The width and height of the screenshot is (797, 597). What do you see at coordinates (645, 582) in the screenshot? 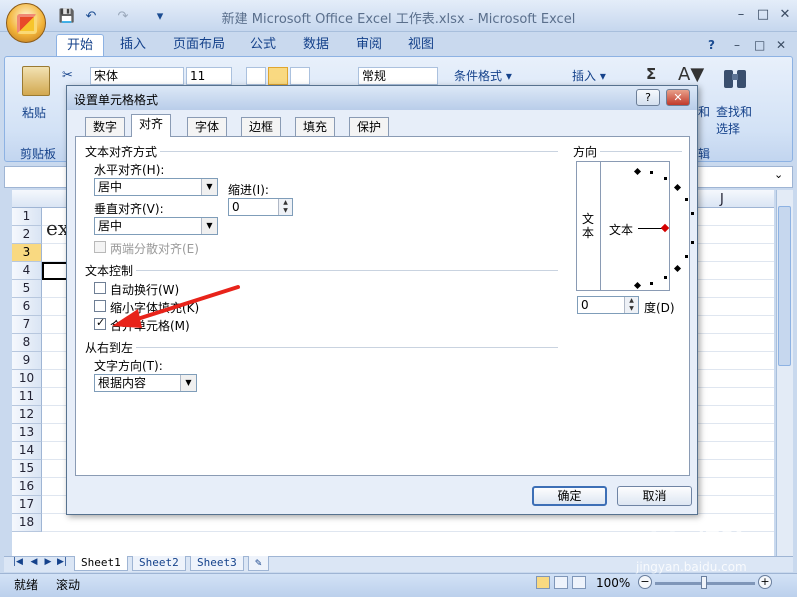
I see `zoom-out-icon: −` at bounding box center [645, 582].